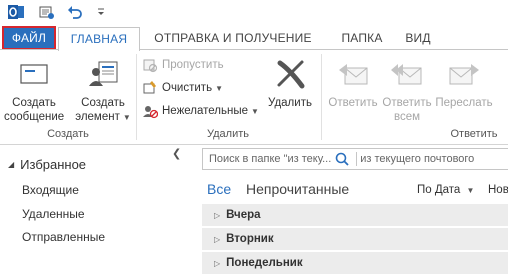 The height and width of the screenshot is (276, 508). Describe the element at coordinates (474, 134) in the screenshot. I see `respond-group-label: Ответить` at that location.